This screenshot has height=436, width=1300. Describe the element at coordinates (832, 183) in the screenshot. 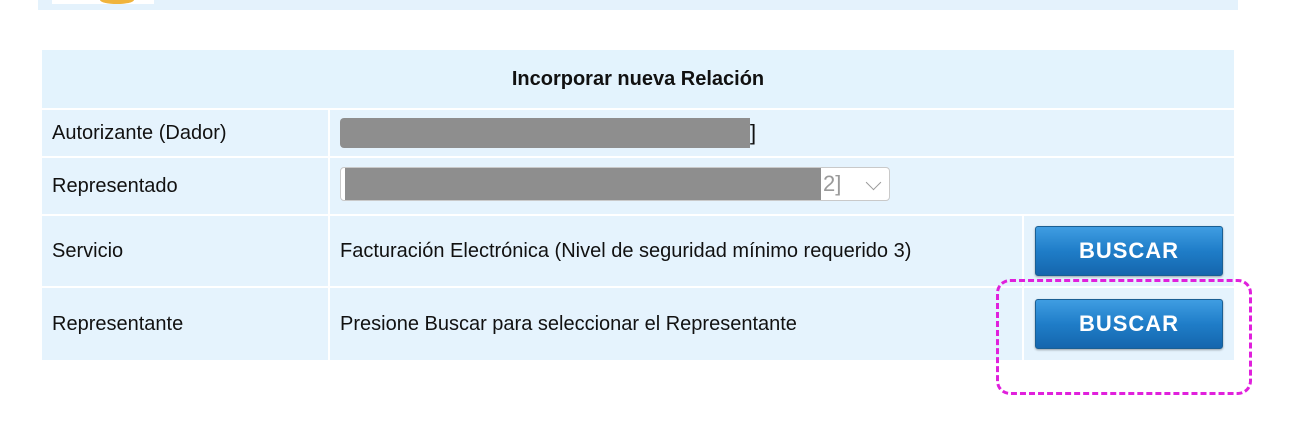

I see `select-value-suffix: 2]` at that location.